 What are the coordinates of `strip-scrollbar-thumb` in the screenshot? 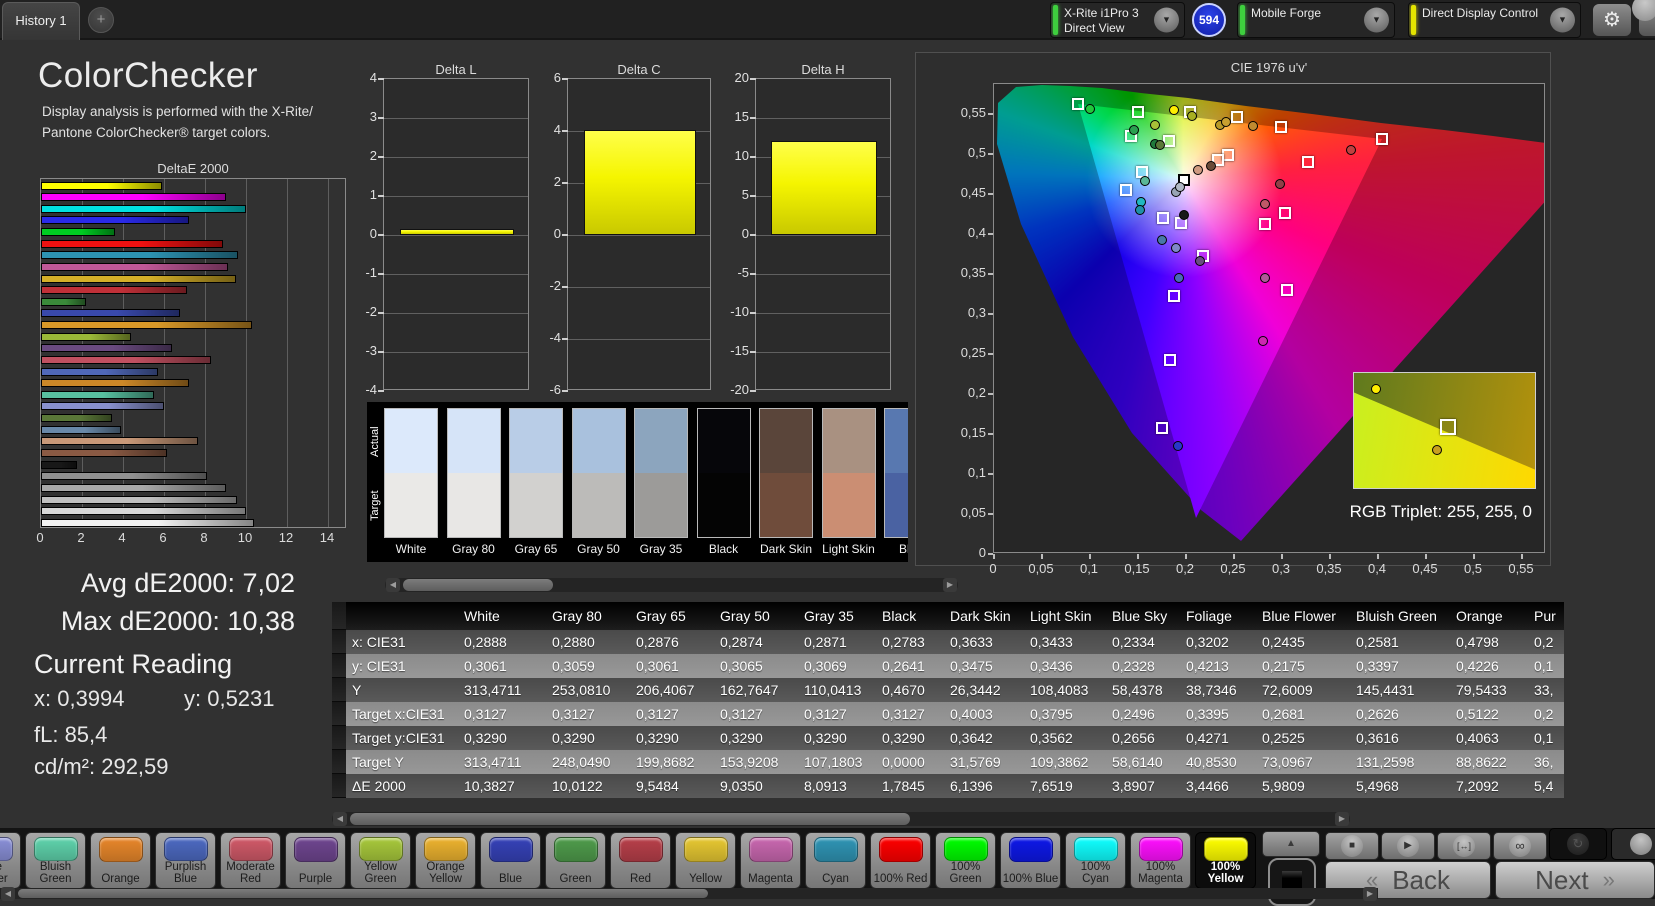 It's located at (478, 585).